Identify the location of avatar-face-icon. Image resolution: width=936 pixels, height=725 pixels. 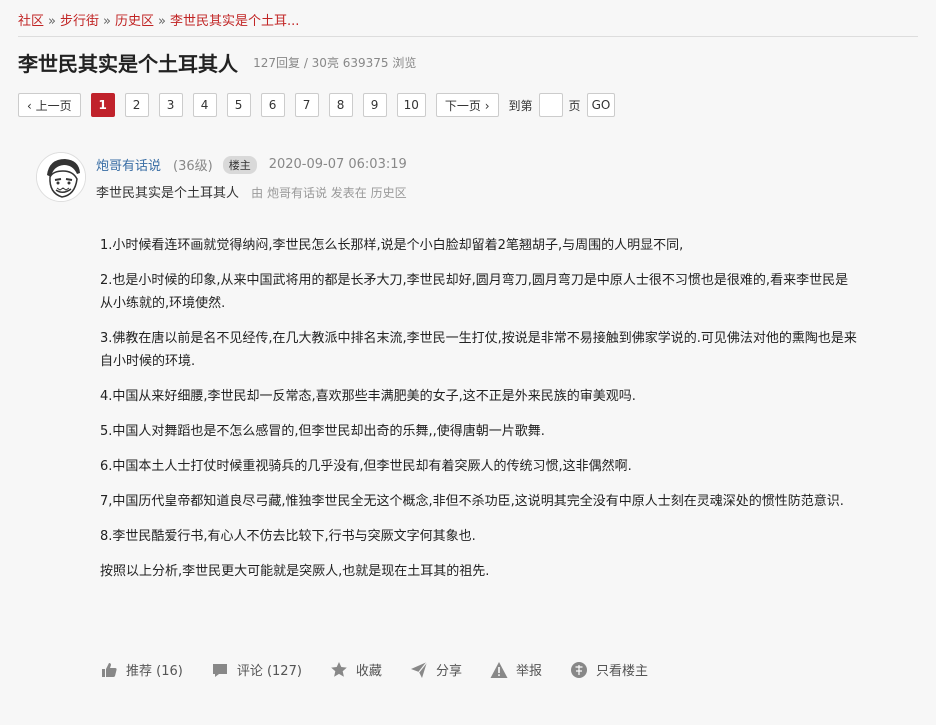
(61, 177).